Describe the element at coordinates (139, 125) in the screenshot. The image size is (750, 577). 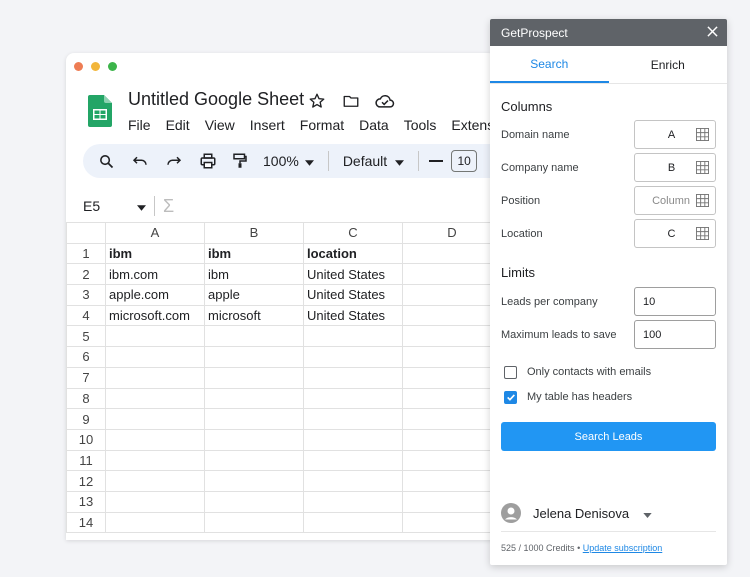
I see `menu-file: File` at that location.